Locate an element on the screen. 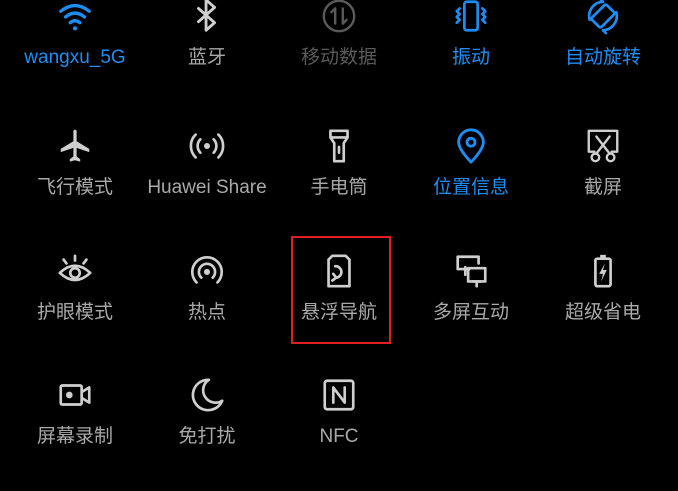  tile-wifi: wangxu_5G is located at coordinates (75, 56).